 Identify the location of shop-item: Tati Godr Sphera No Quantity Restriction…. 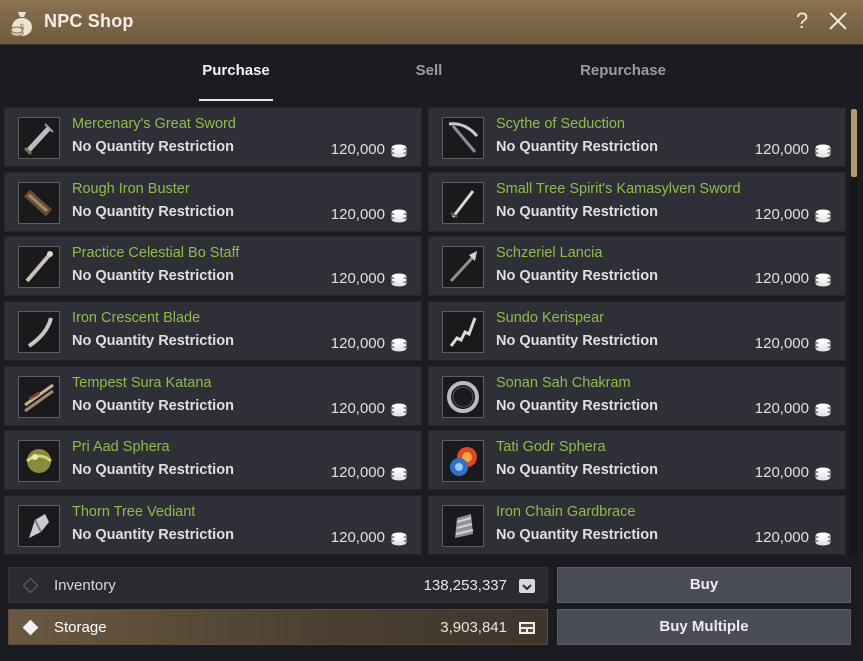
(637, 460).